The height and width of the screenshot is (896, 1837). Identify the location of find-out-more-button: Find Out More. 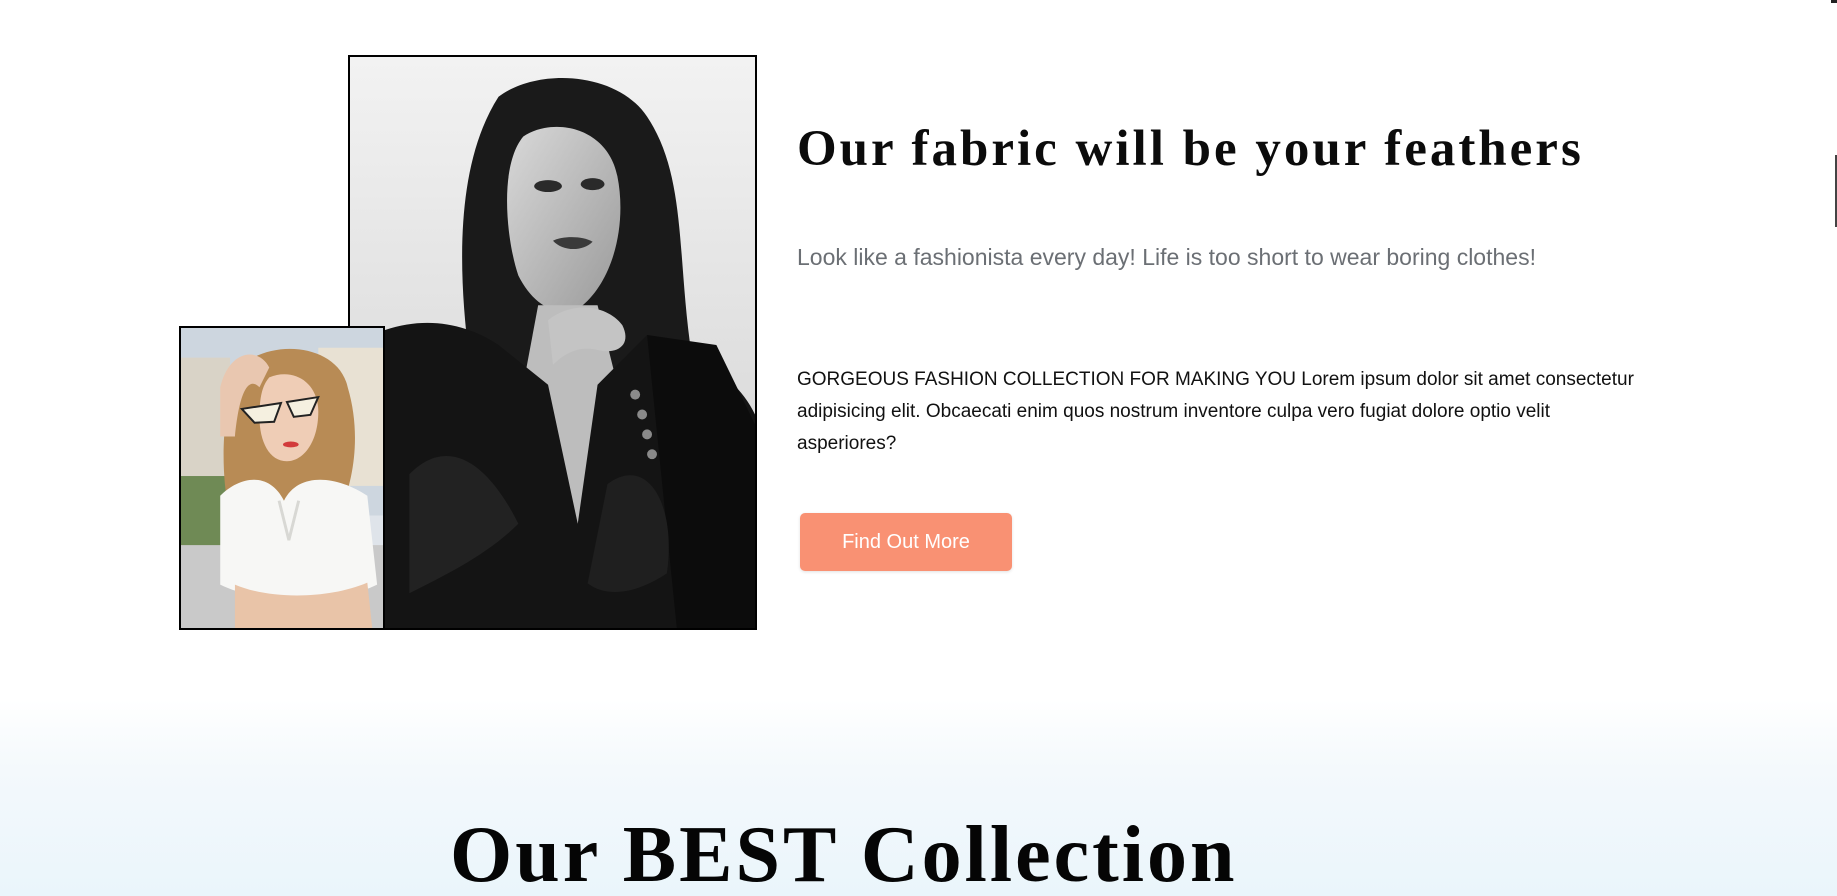
(906, 542).